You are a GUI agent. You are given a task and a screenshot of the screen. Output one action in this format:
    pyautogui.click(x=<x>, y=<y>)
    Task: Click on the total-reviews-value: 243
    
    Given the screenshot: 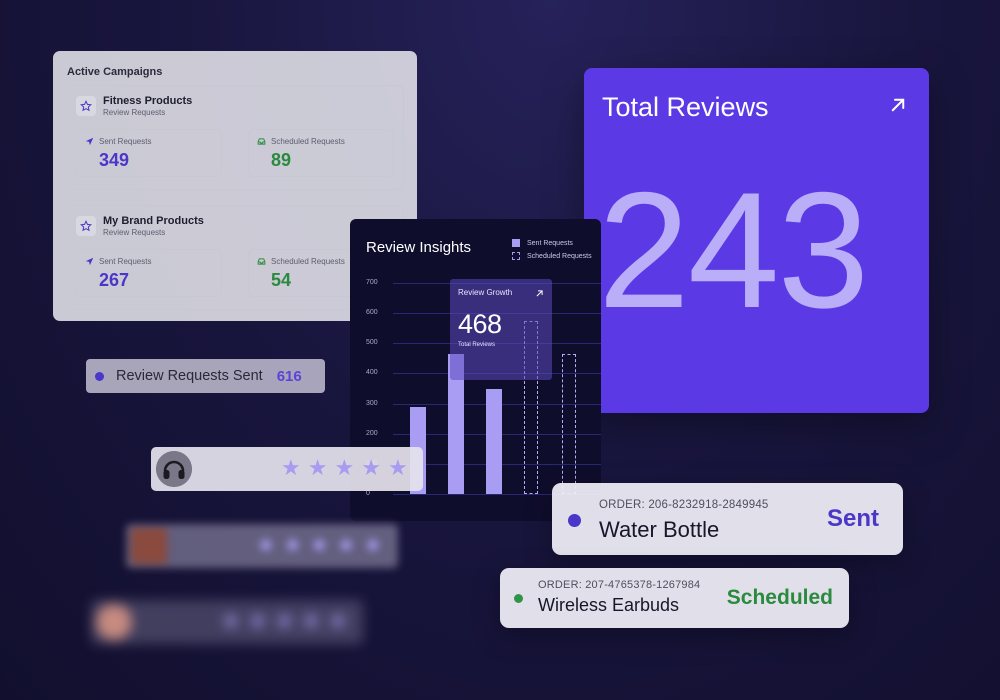 What is the action you would take?
    pyautogui.click(x=733, y=250)
    